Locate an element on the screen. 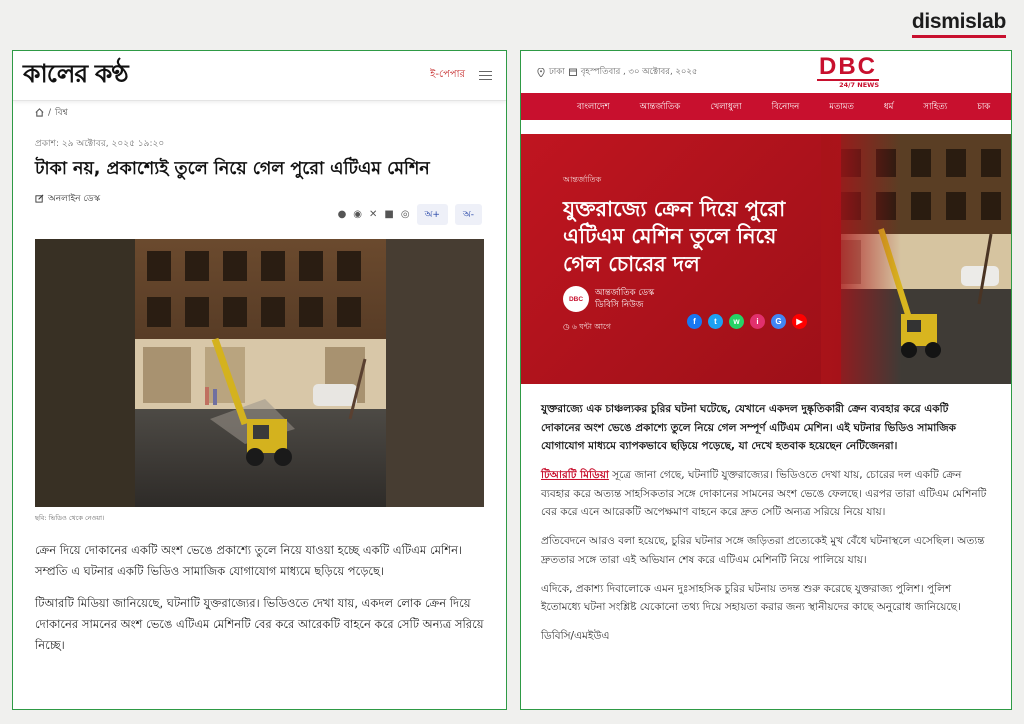 This screenshot has width=1024, height=724. location: ঢাকা is located at coordinates (557, 72).